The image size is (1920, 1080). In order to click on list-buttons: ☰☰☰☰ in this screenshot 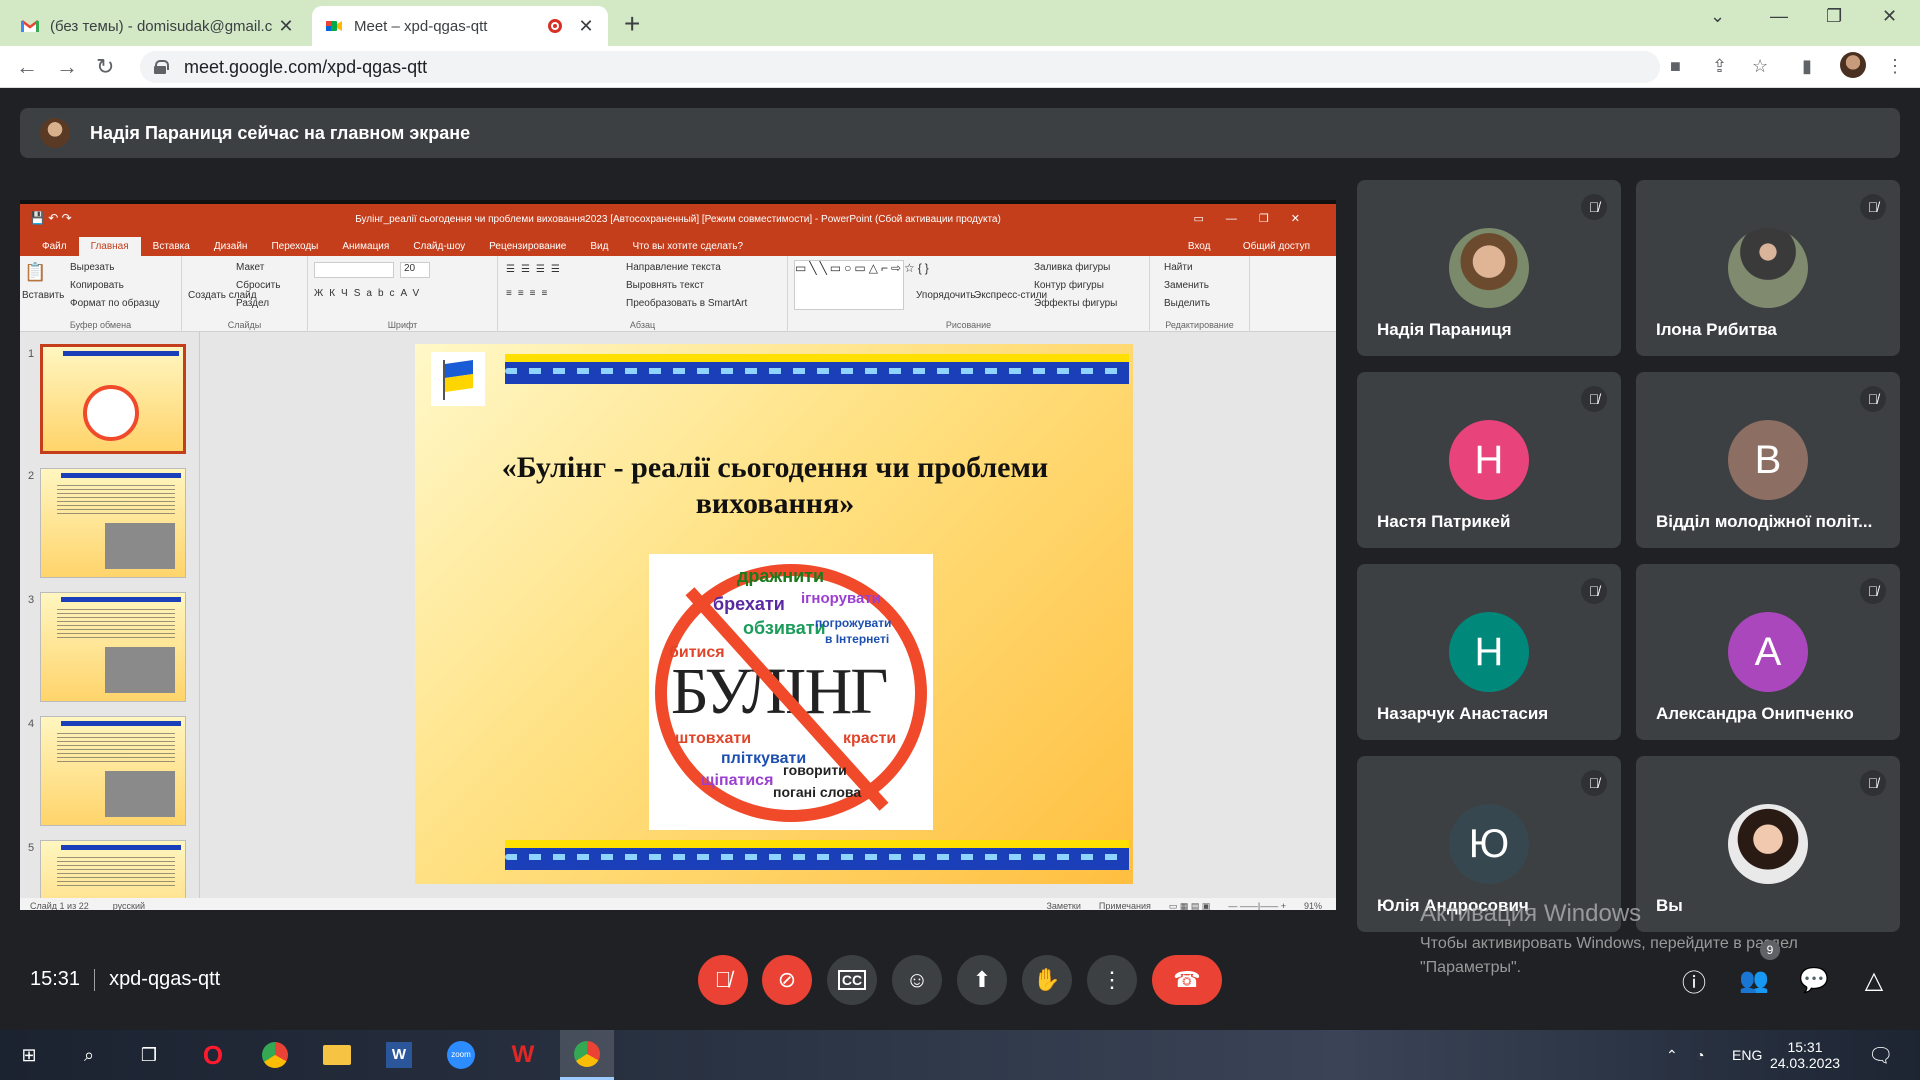, I will do `click(536, 269)`.